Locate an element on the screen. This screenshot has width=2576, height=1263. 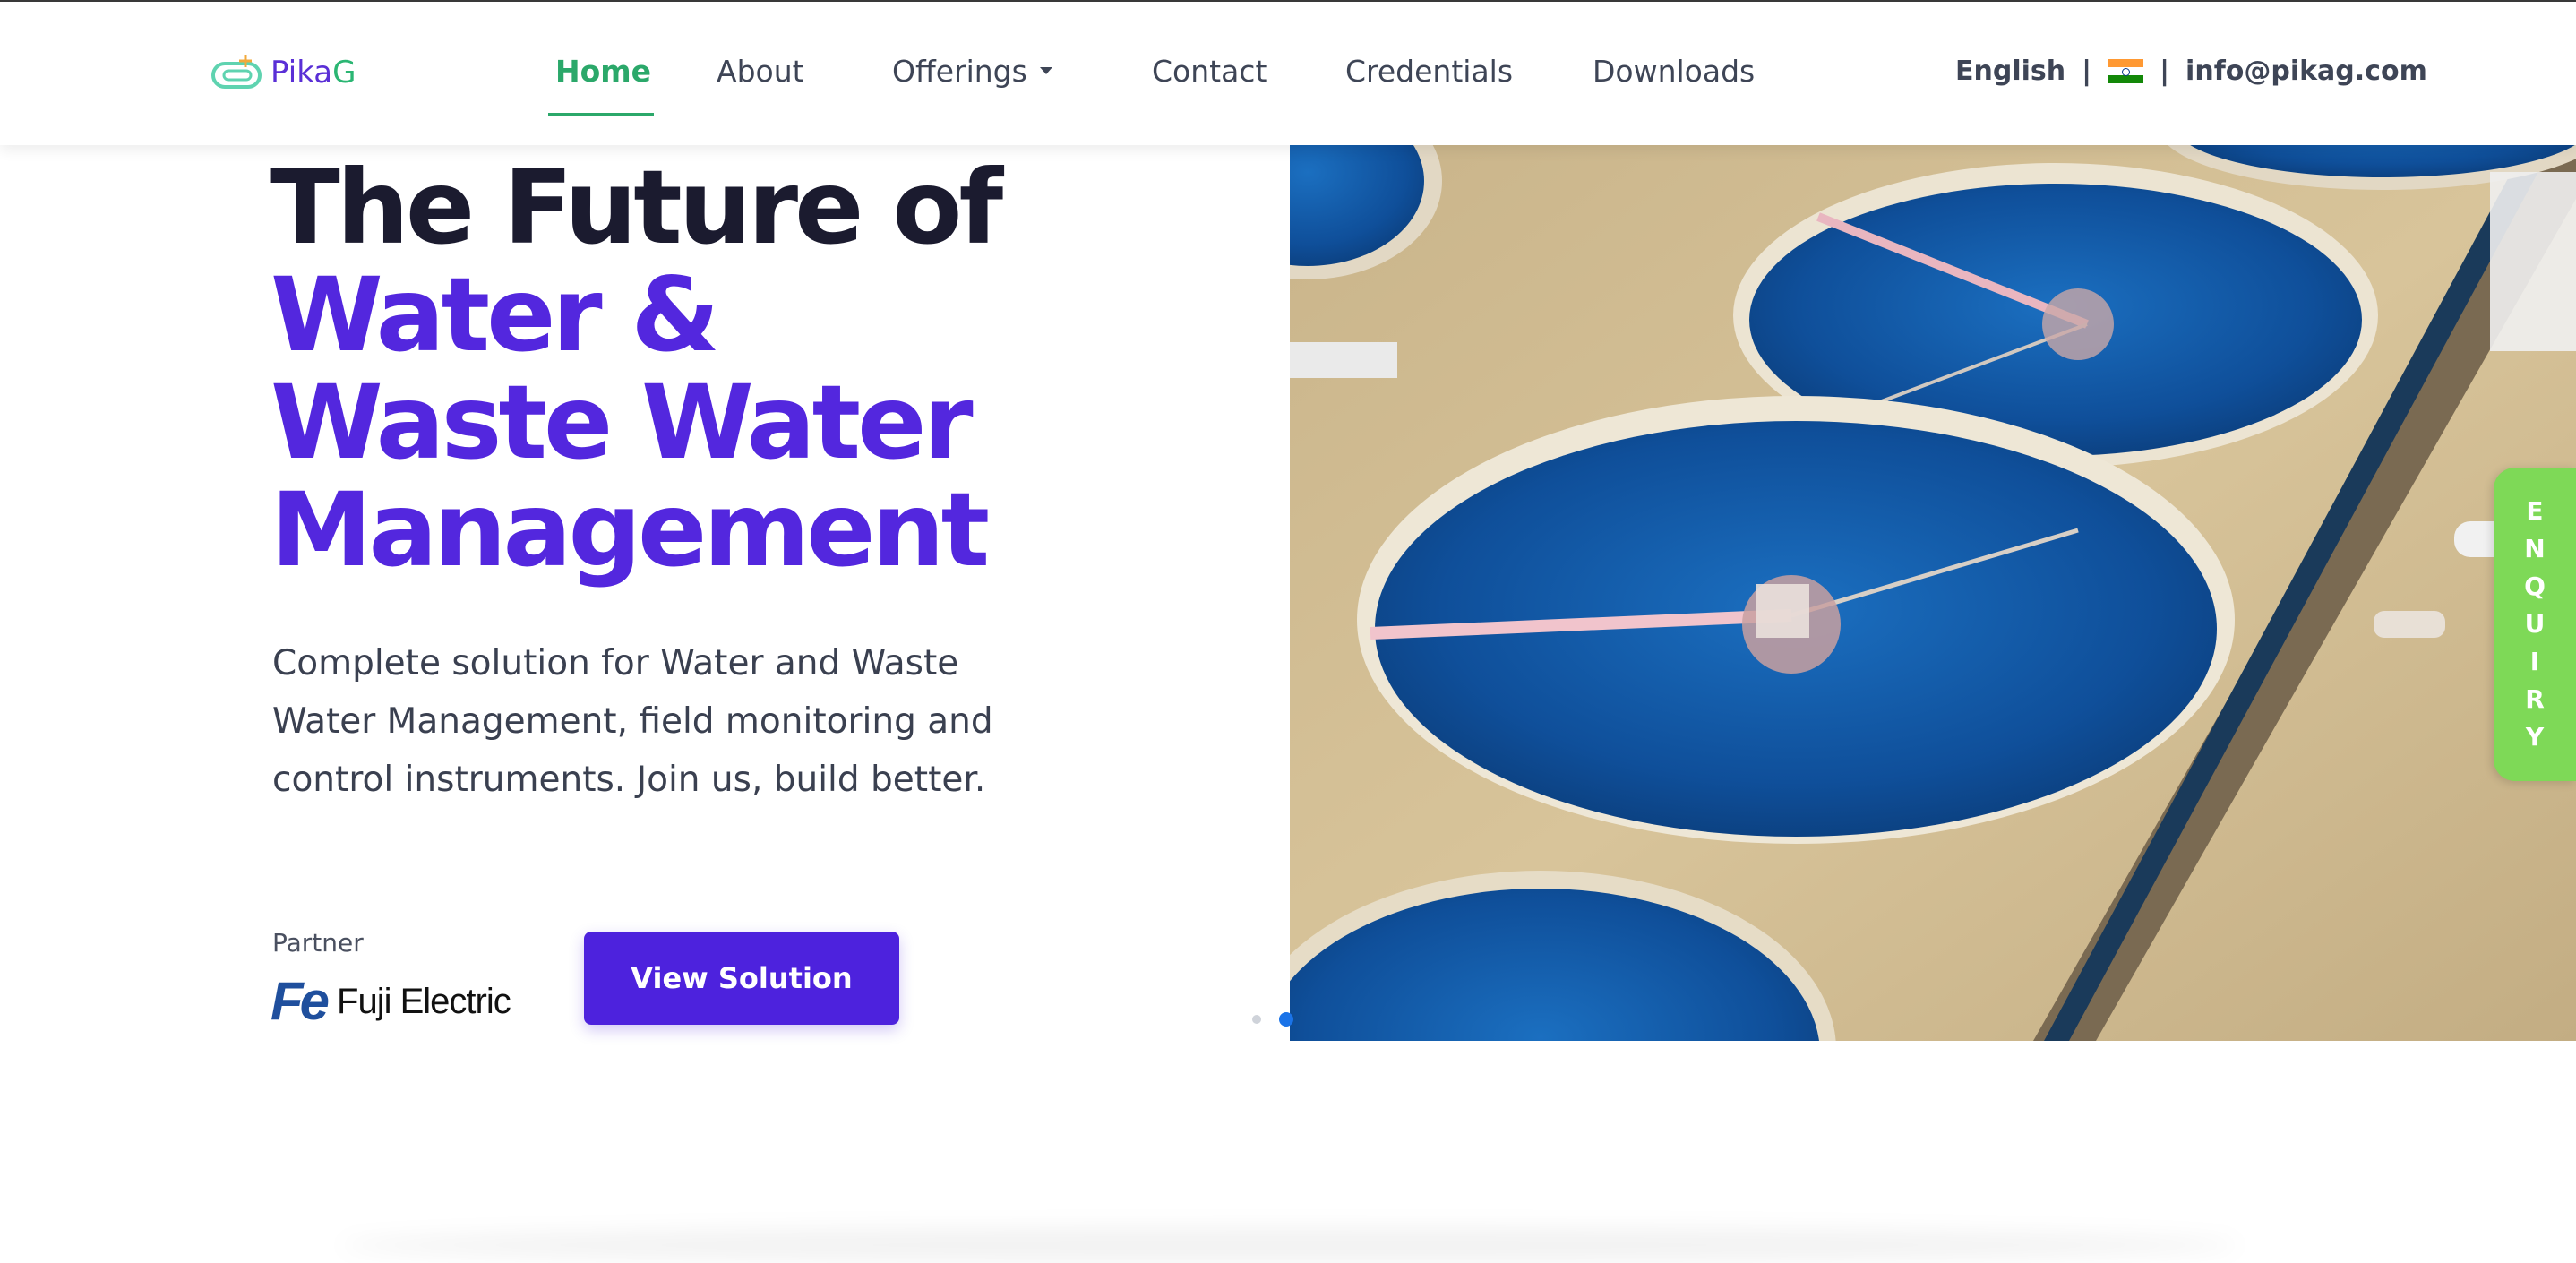
enquiry-letter: Y is located at coordinates (2535, 737).